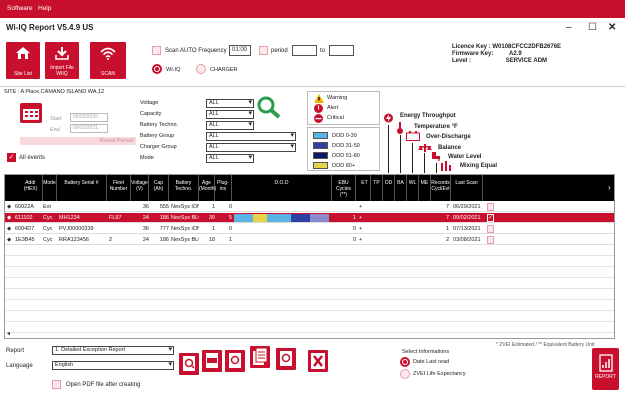 The width and height of the screenshot is (625, 393). I want to click on column-header: D.O.D, so click(282, 188).